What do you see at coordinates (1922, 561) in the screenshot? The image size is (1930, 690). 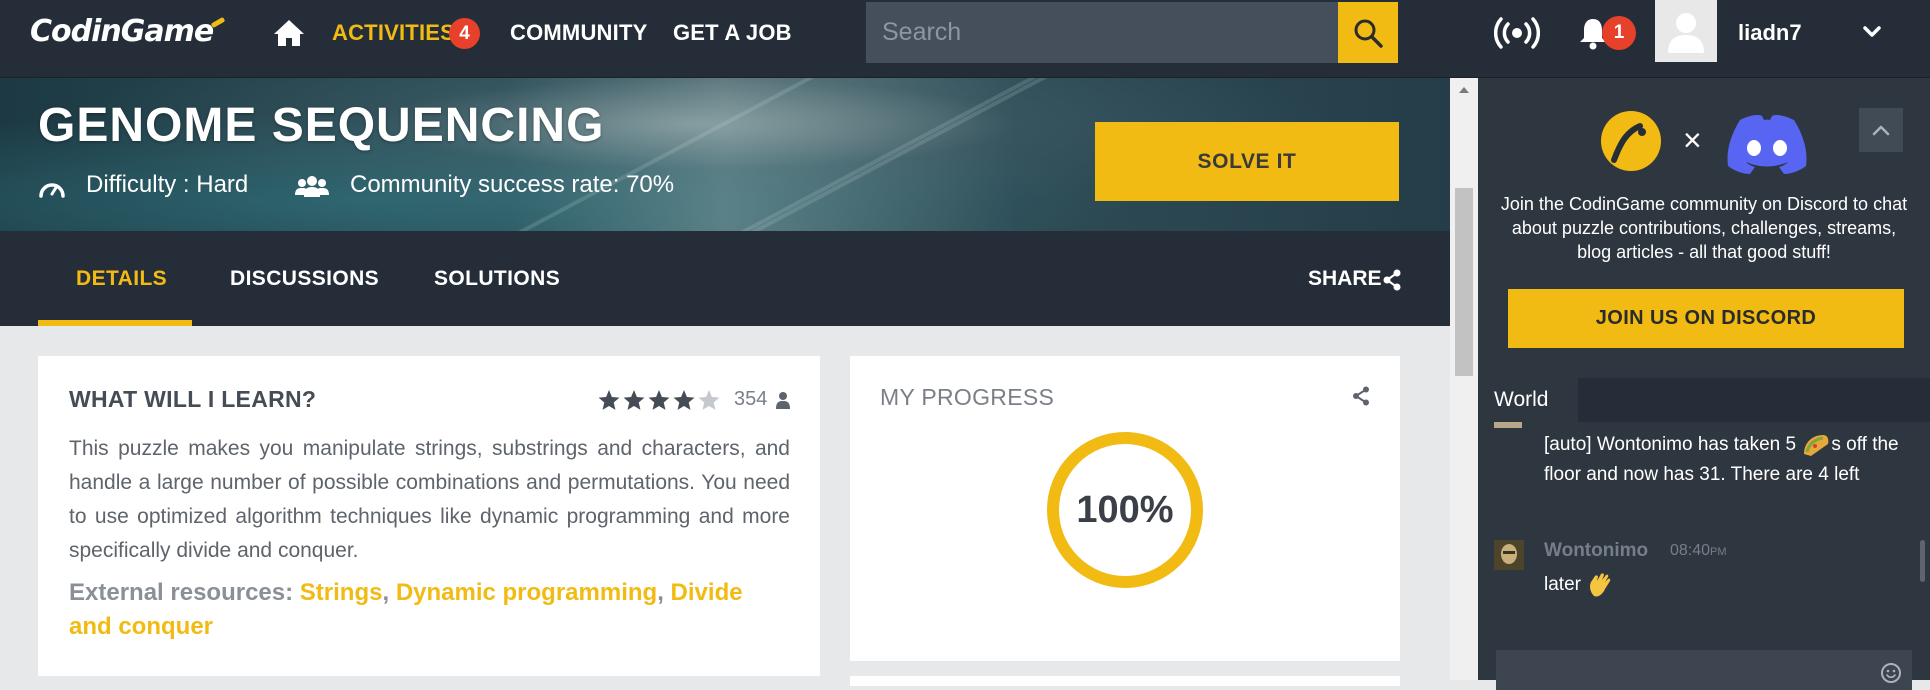 I see `chat-scrollbar-thumb` at bounding box center [1922, 561].